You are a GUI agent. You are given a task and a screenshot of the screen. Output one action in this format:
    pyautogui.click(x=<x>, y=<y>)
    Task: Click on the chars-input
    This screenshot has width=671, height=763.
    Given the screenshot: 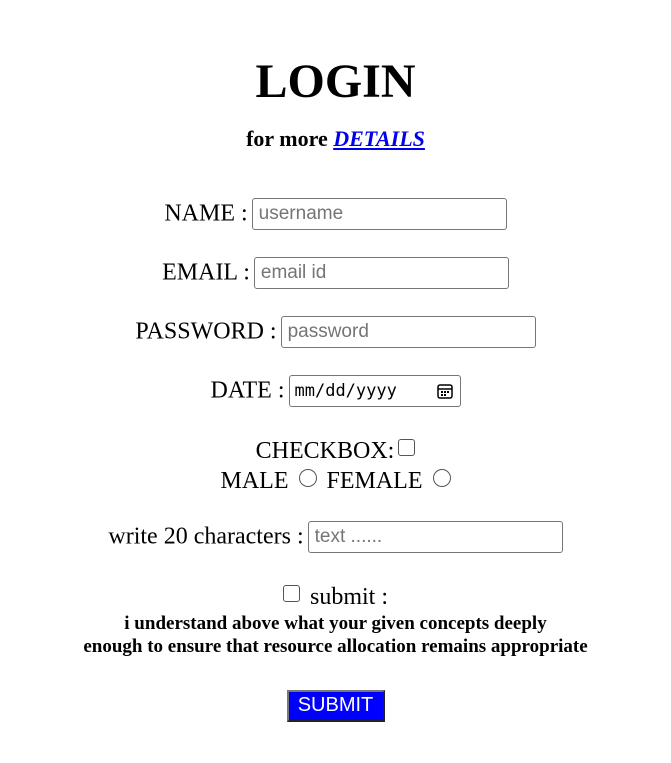 What is the action you would take?
    pyautogui.click(x=435, y=537)
    